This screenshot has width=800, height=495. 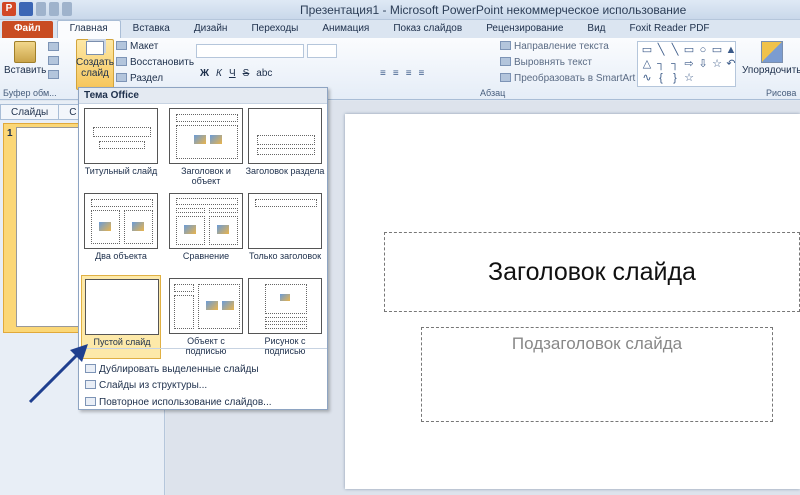 I want to click on shape-bend-icon: ↶, so click(x=731, y=64).